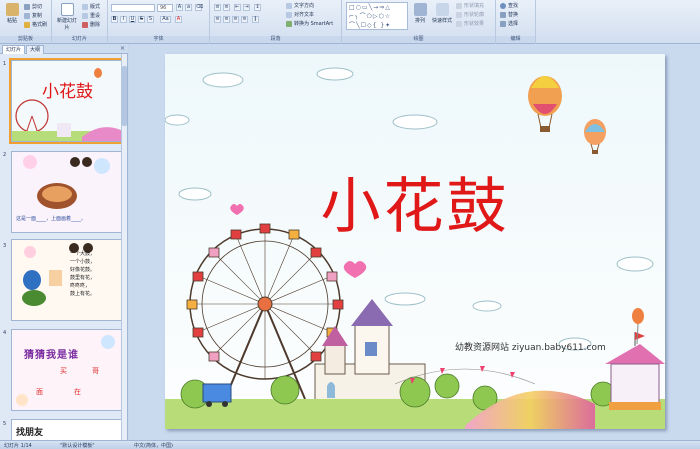  What do you see at coordinates (141, 19) in the screenshot?
I see `strikethrough-button: S` at bounding box center [141, 19].